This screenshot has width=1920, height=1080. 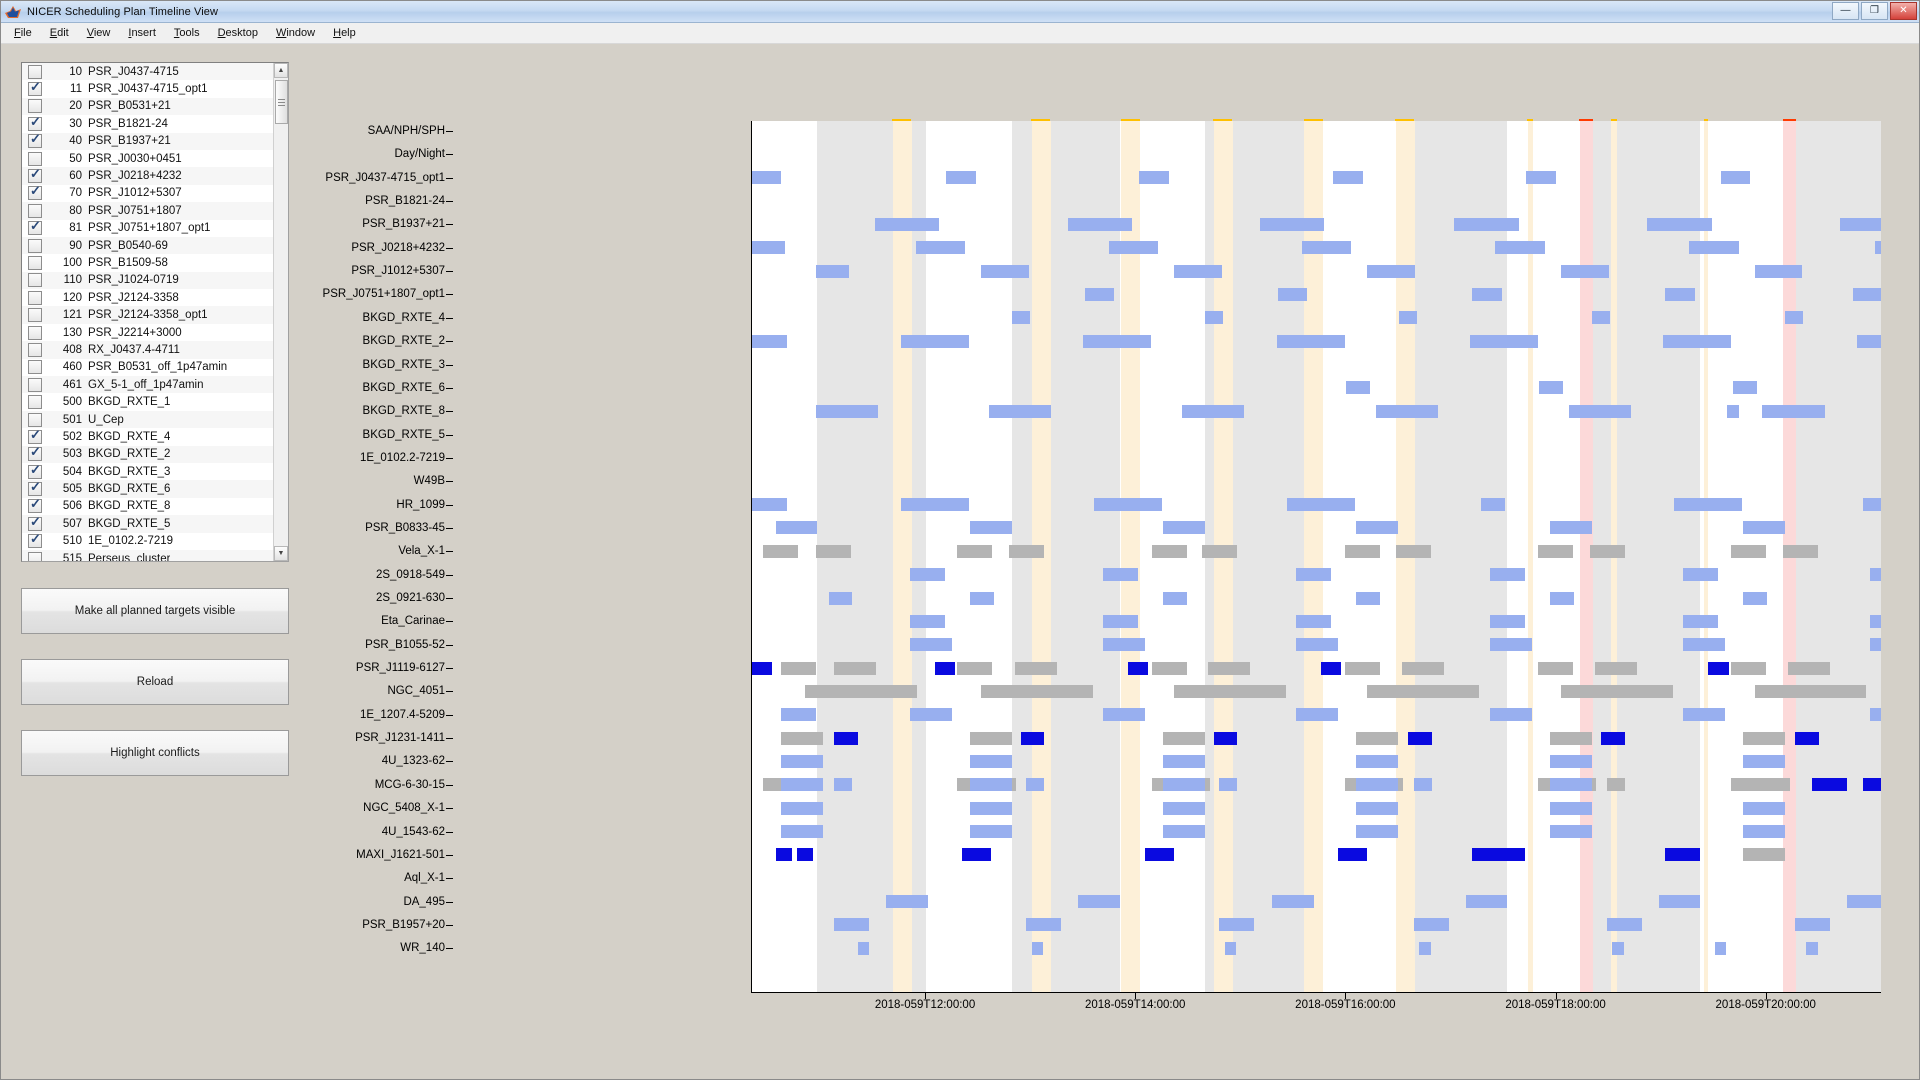 I want to click on list-item: 100 PSR_B1509-58, so click(x=147, y=263).